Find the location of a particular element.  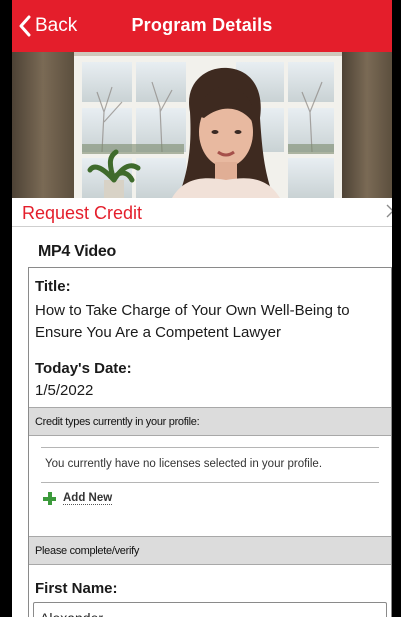

title-label: Title: is located at coordinates (53, 286).